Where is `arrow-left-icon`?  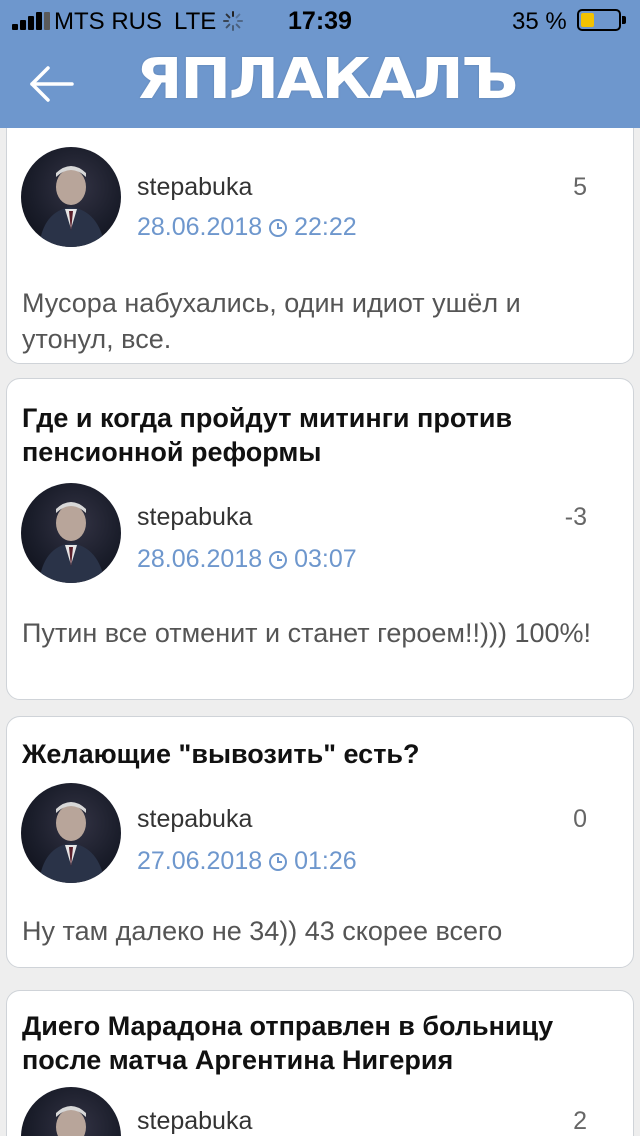 arrow-left-icon is located at coordinates (52, 84).